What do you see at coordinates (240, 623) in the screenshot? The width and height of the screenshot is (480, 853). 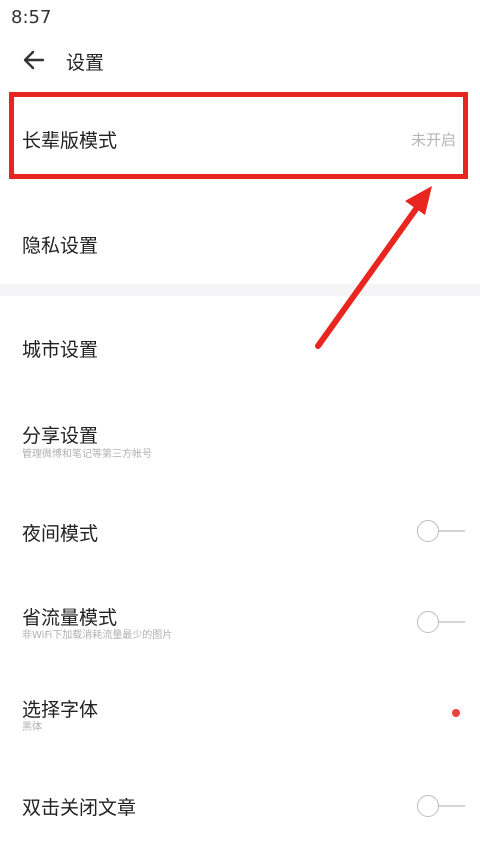 I see `settings-row-data-saver: 省流量模式 非WiFi下加载消耗流量最少的图片` at bounding box center [240, 623].